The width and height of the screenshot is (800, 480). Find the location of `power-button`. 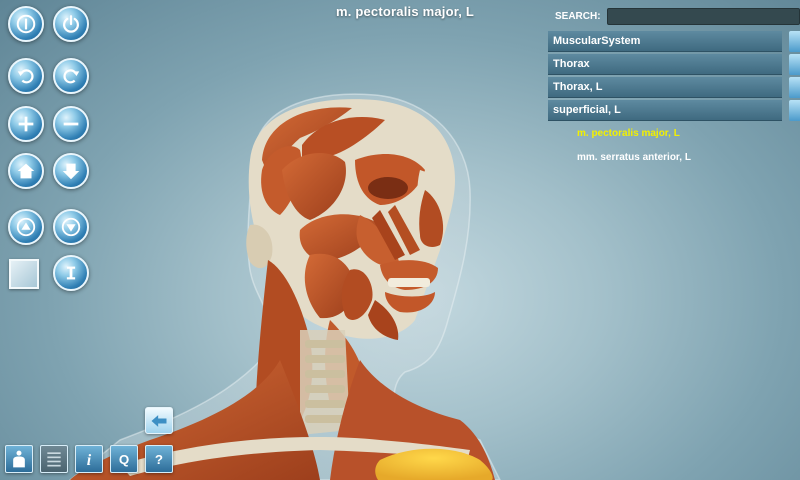

power-button is located at coordinates (71, 24).